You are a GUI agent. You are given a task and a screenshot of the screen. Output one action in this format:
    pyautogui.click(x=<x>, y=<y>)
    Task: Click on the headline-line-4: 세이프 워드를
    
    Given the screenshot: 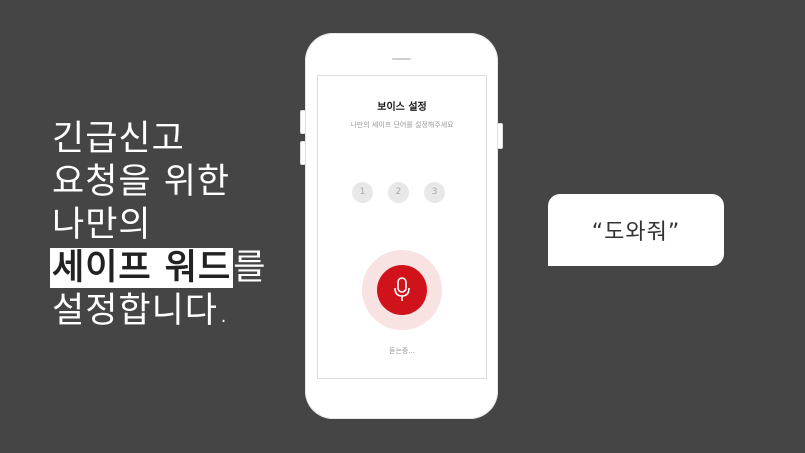 What is the action you would take?
    pyautogui.click(x=158, y=268)
    